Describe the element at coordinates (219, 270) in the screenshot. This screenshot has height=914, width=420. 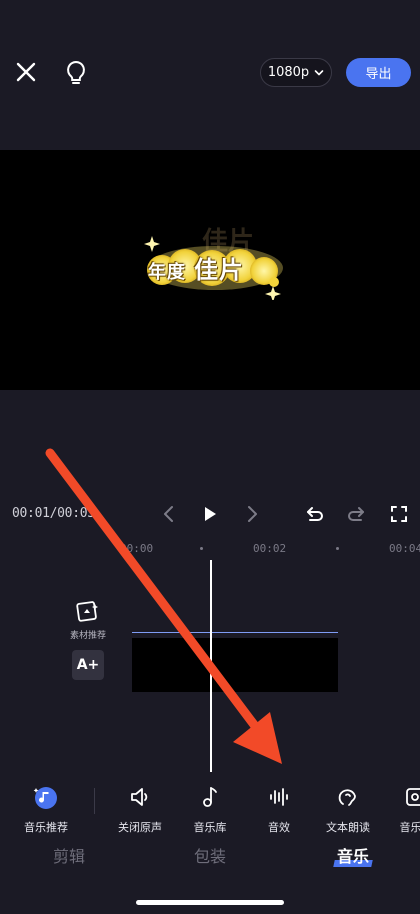
I see `sticker-text-b: 佳片` at that location.